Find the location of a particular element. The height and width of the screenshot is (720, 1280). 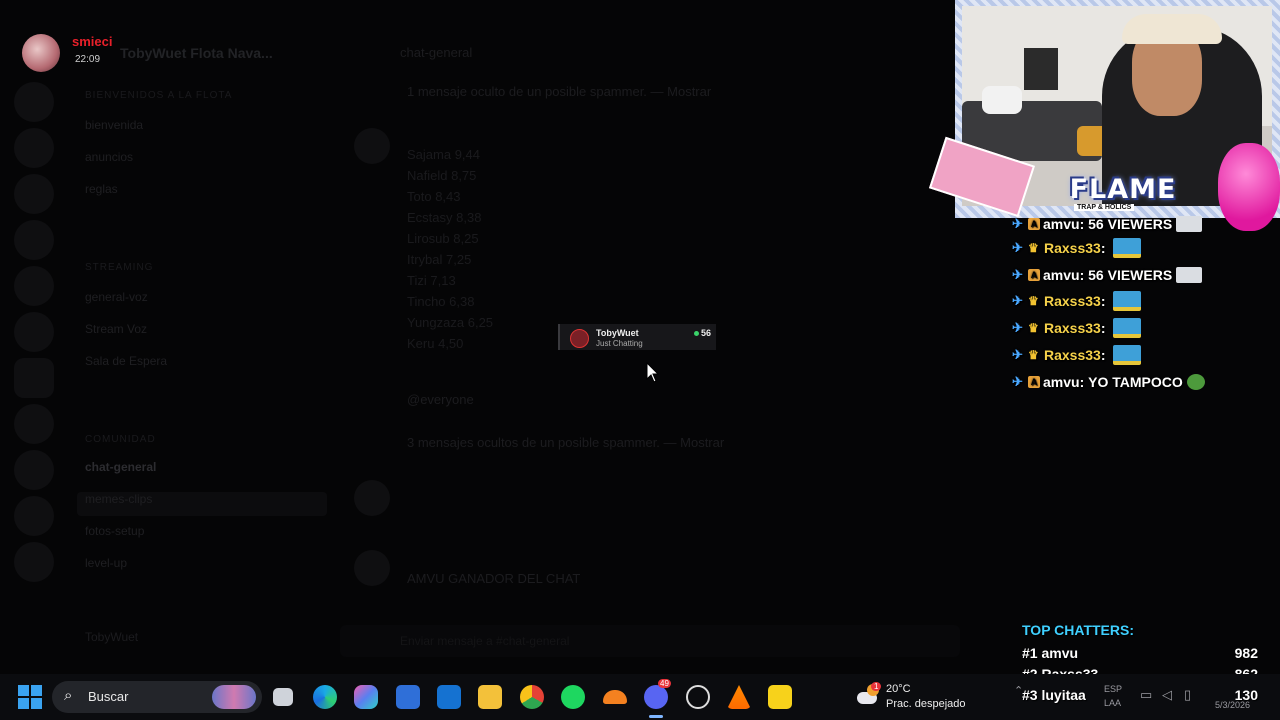

weather-icon: 1 is located at coordinates (869, 695).